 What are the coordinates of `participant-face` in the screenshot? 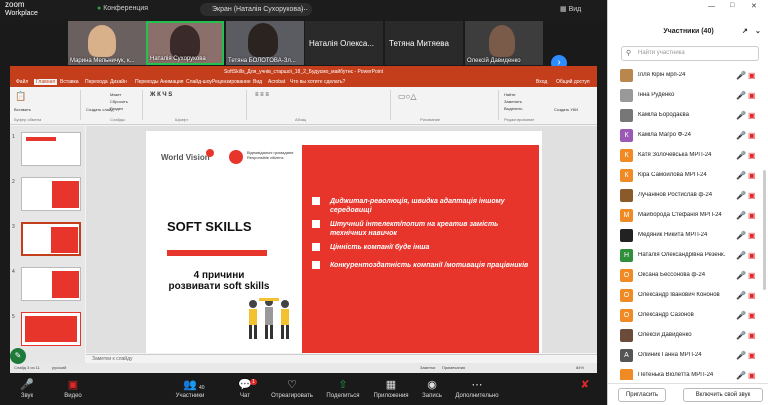 It's located at (263, 40).